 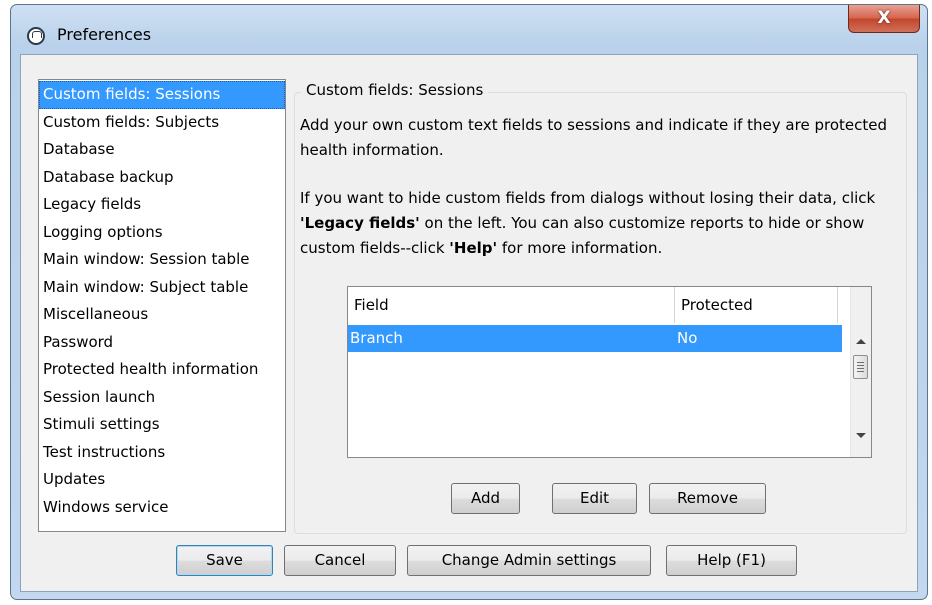 What do you see at coordinates (861, 435) in the screenshot?
I see `scroll-down-arrow-icon` at bounding box center [861, 435].